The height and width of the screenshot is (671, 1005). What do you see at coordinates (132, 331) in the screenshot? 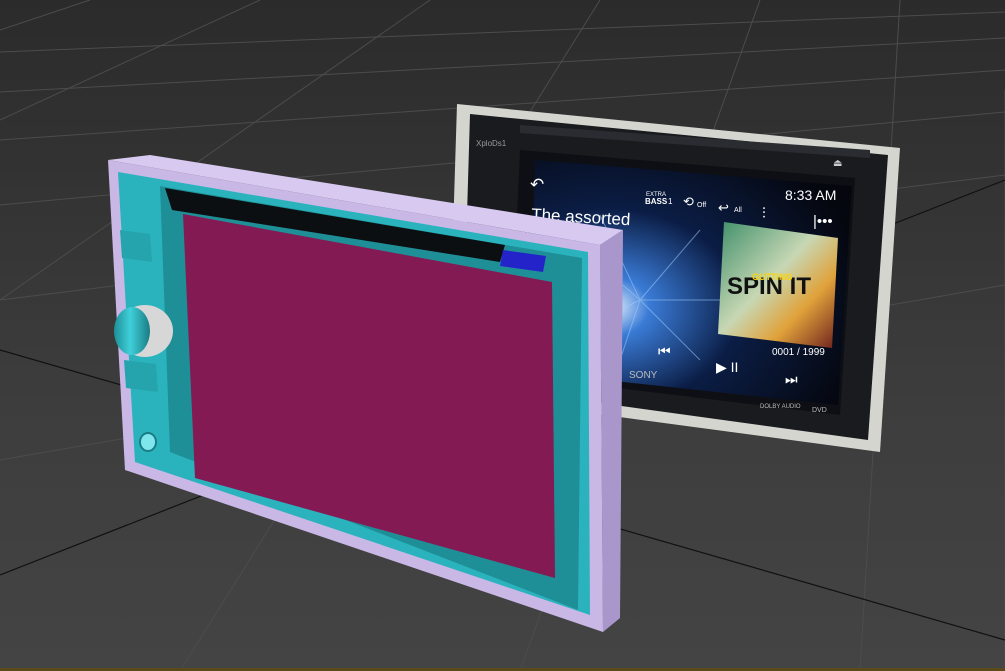
I see `volume-knob` at bounding box center [132, 331].